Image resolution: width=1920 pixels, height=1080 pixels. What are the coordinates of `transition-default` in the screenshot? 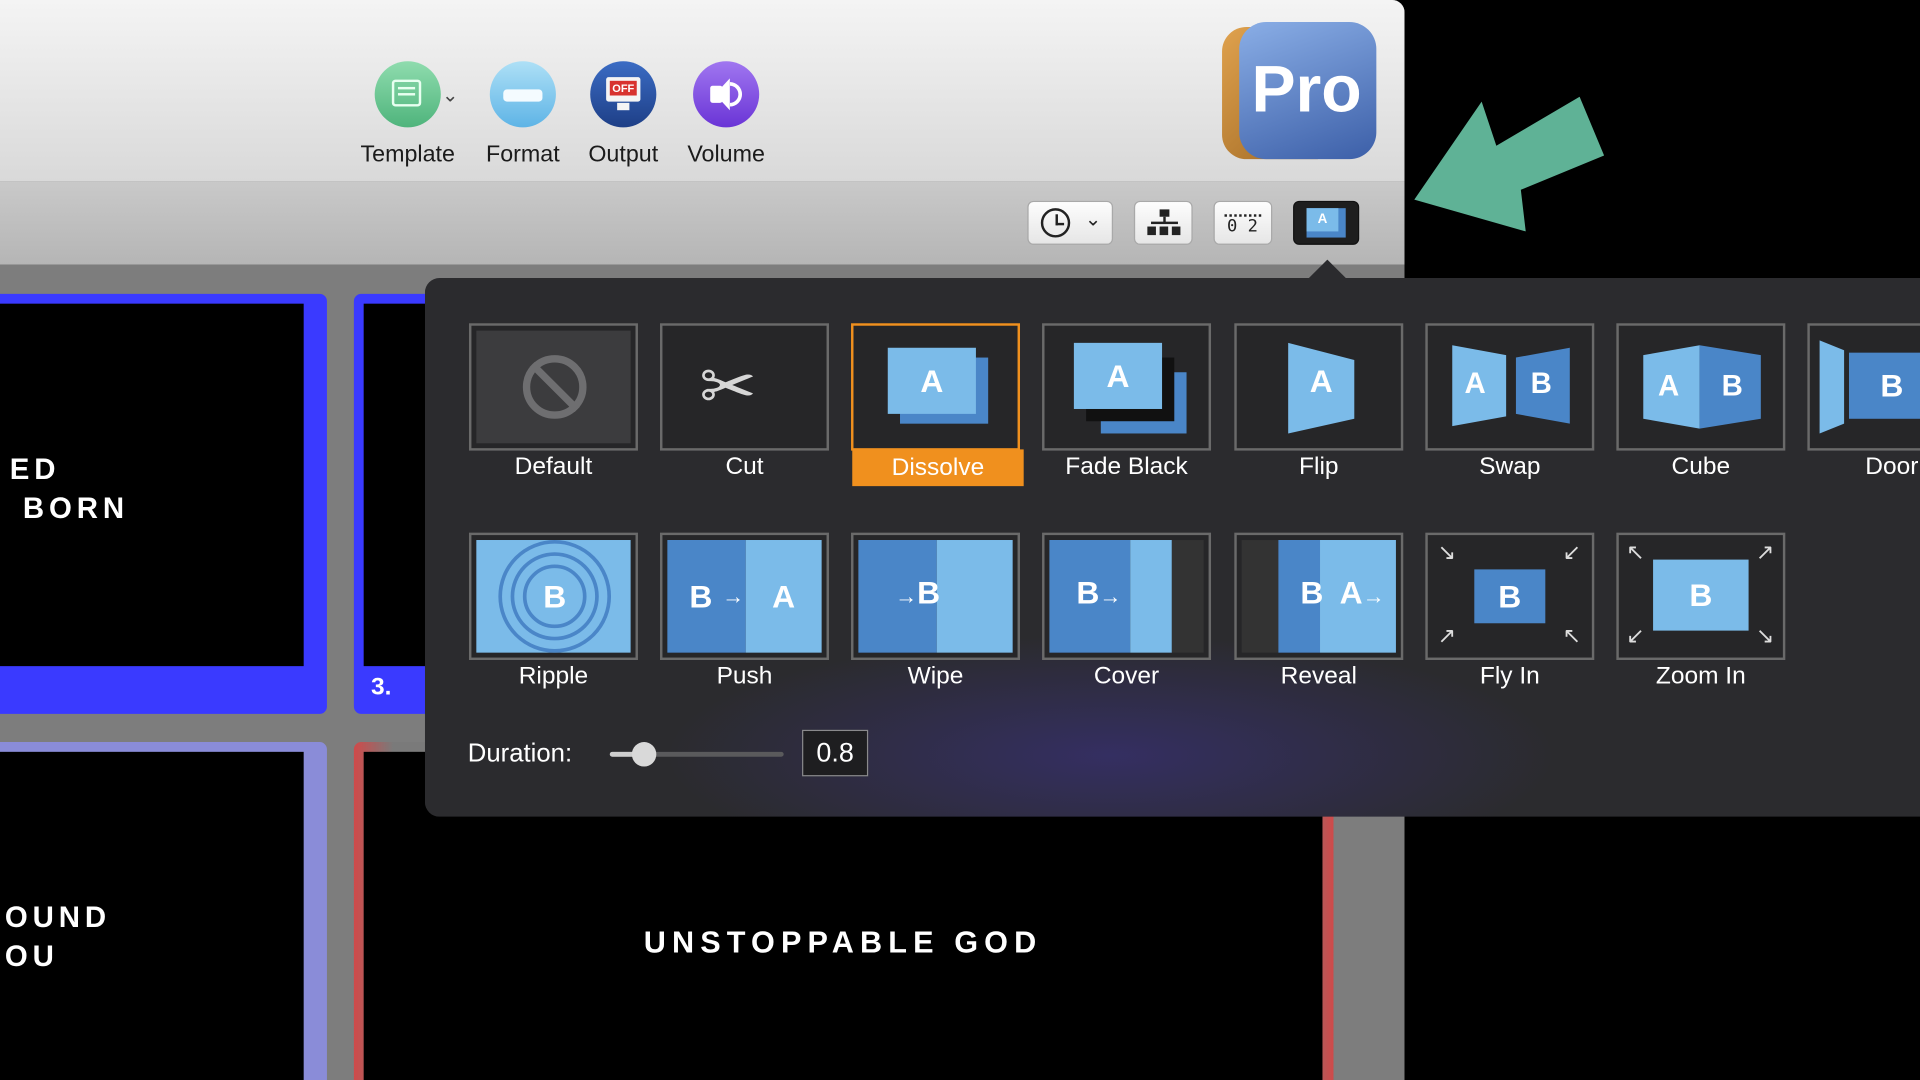 It's located at (553, 387).